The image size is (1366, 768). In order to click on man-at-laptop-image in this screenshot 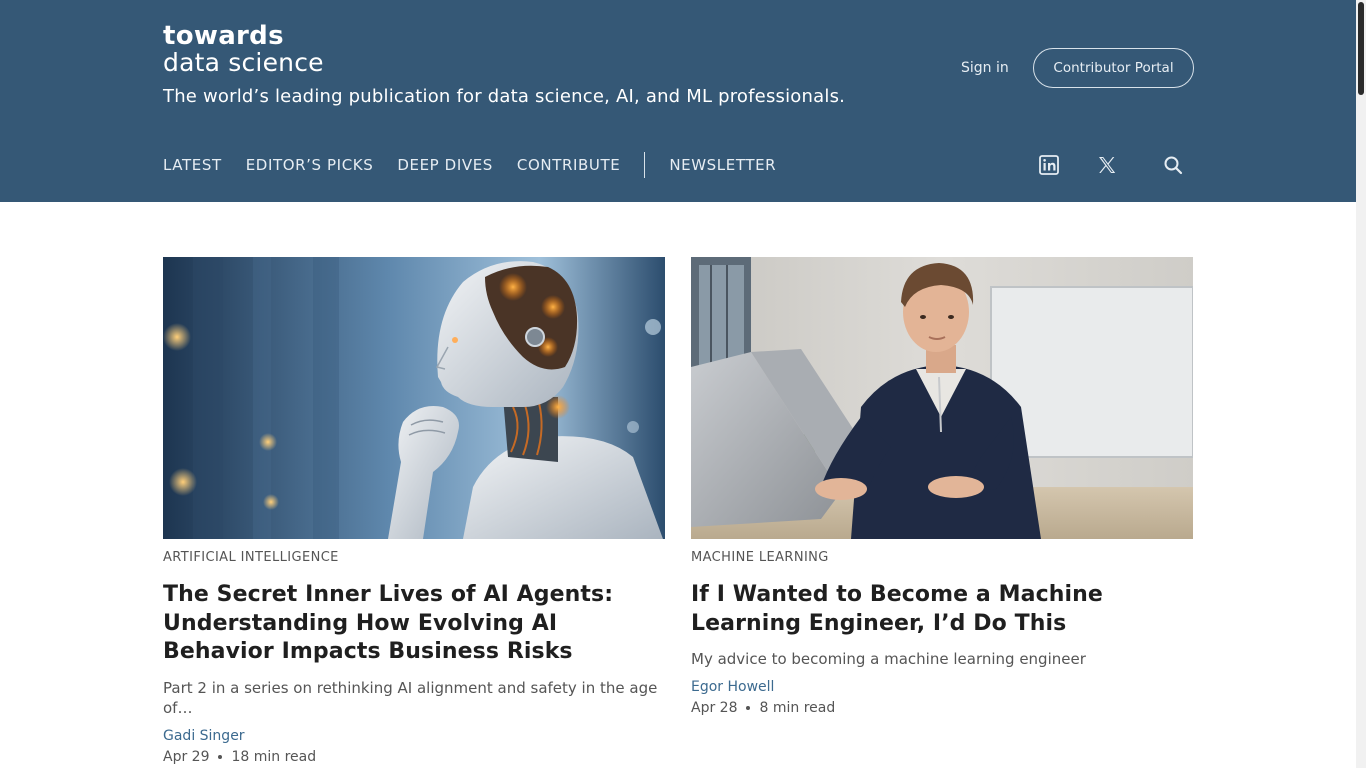, I will do `click(942, 398)`.